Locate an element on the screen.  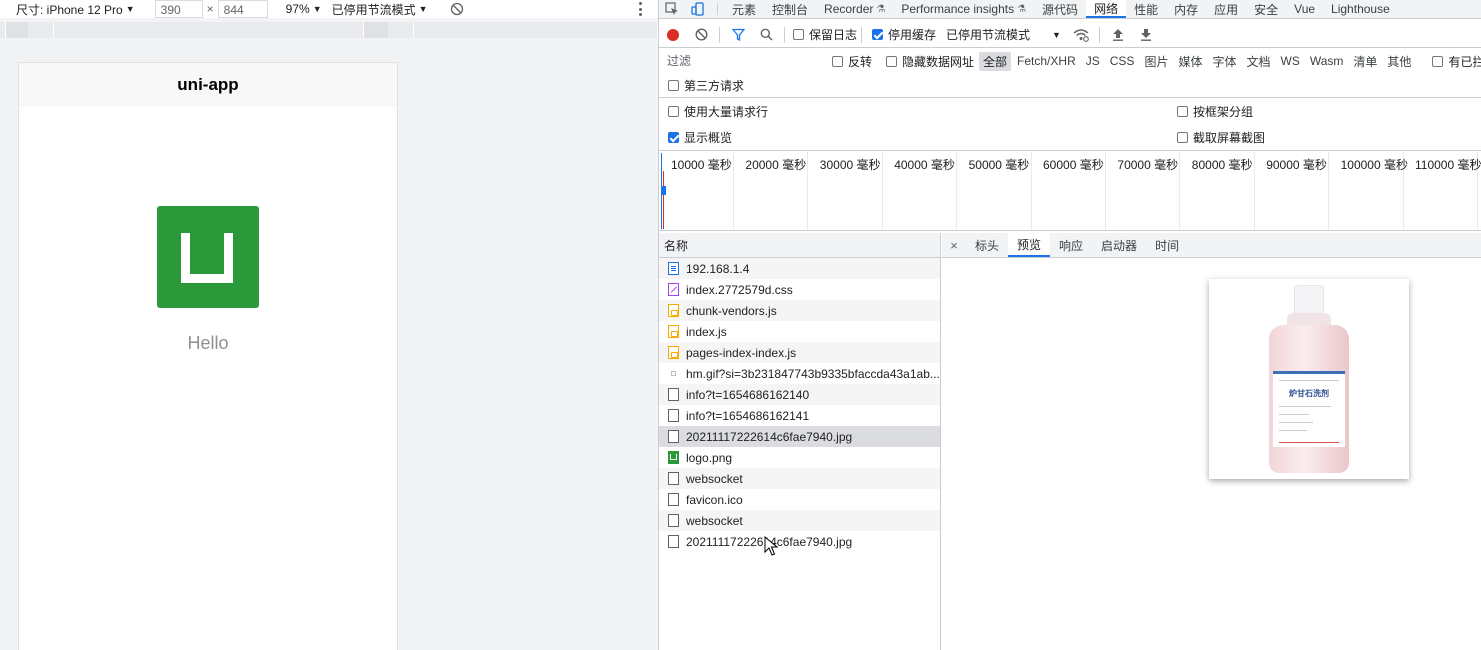
capture-screenshots-checkbox: 截取屏幕截图 is located at coordinates (1221, 137).